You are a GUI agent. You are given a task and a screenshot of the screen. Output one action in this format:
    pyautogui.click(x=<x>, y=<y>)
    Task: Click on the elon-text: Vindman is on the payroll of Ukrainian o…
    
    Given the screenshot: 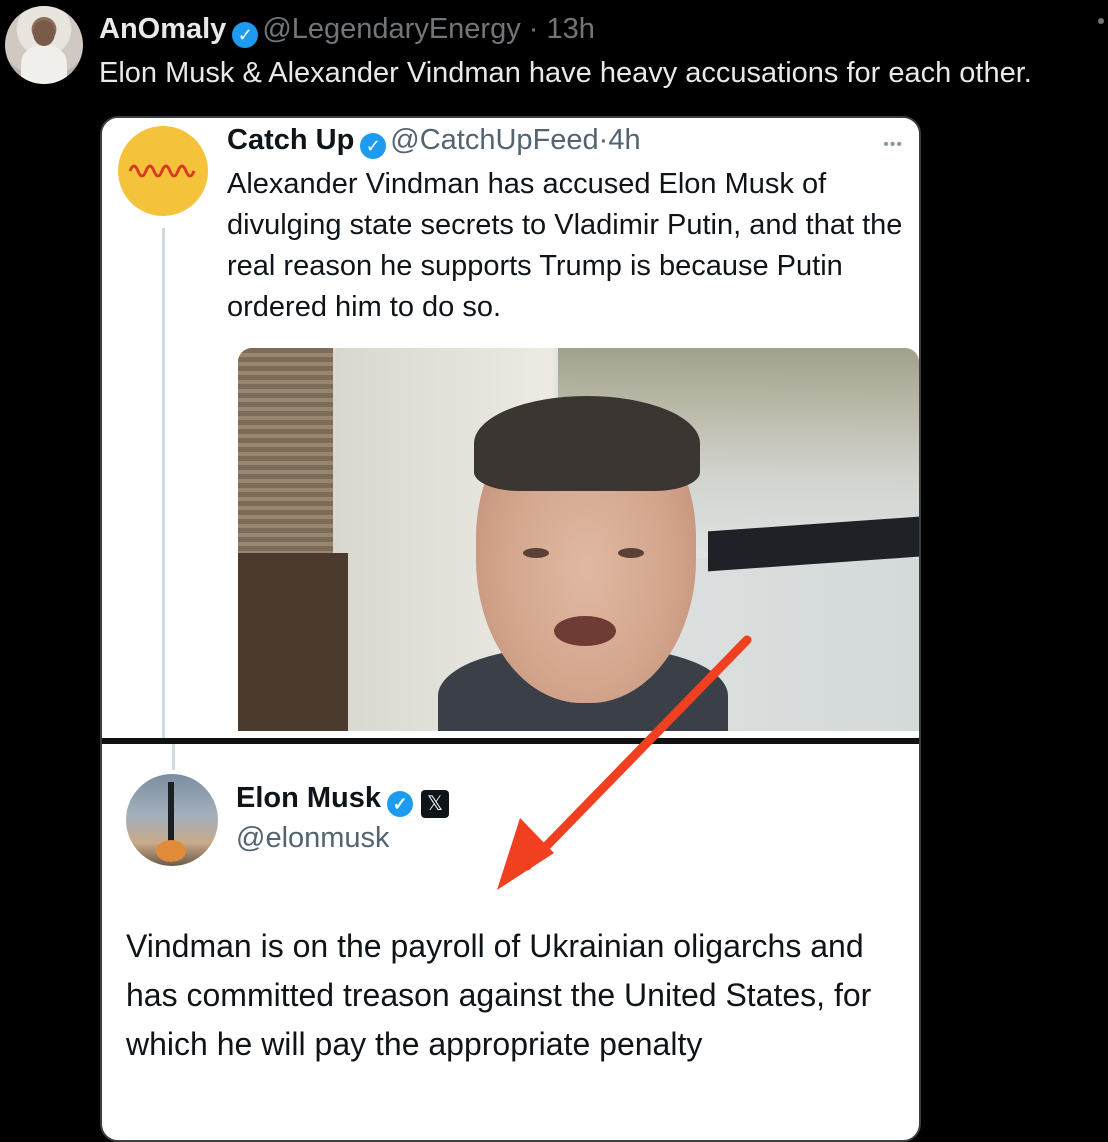 What is the action you would take?
    pyautogui.click(x=499, y=995)
    